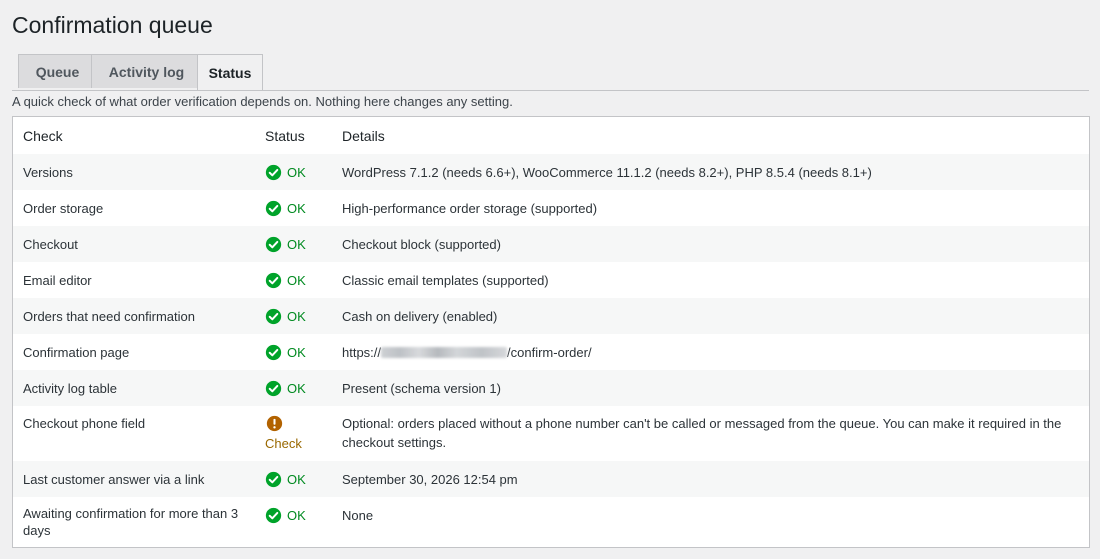 Image resolution: width=1100 pixels, height=559 pixels. Describe the element at coordinates (420, 316) in the screenshot. I see `details-text: Cash on delivery (enabled)` at that location.